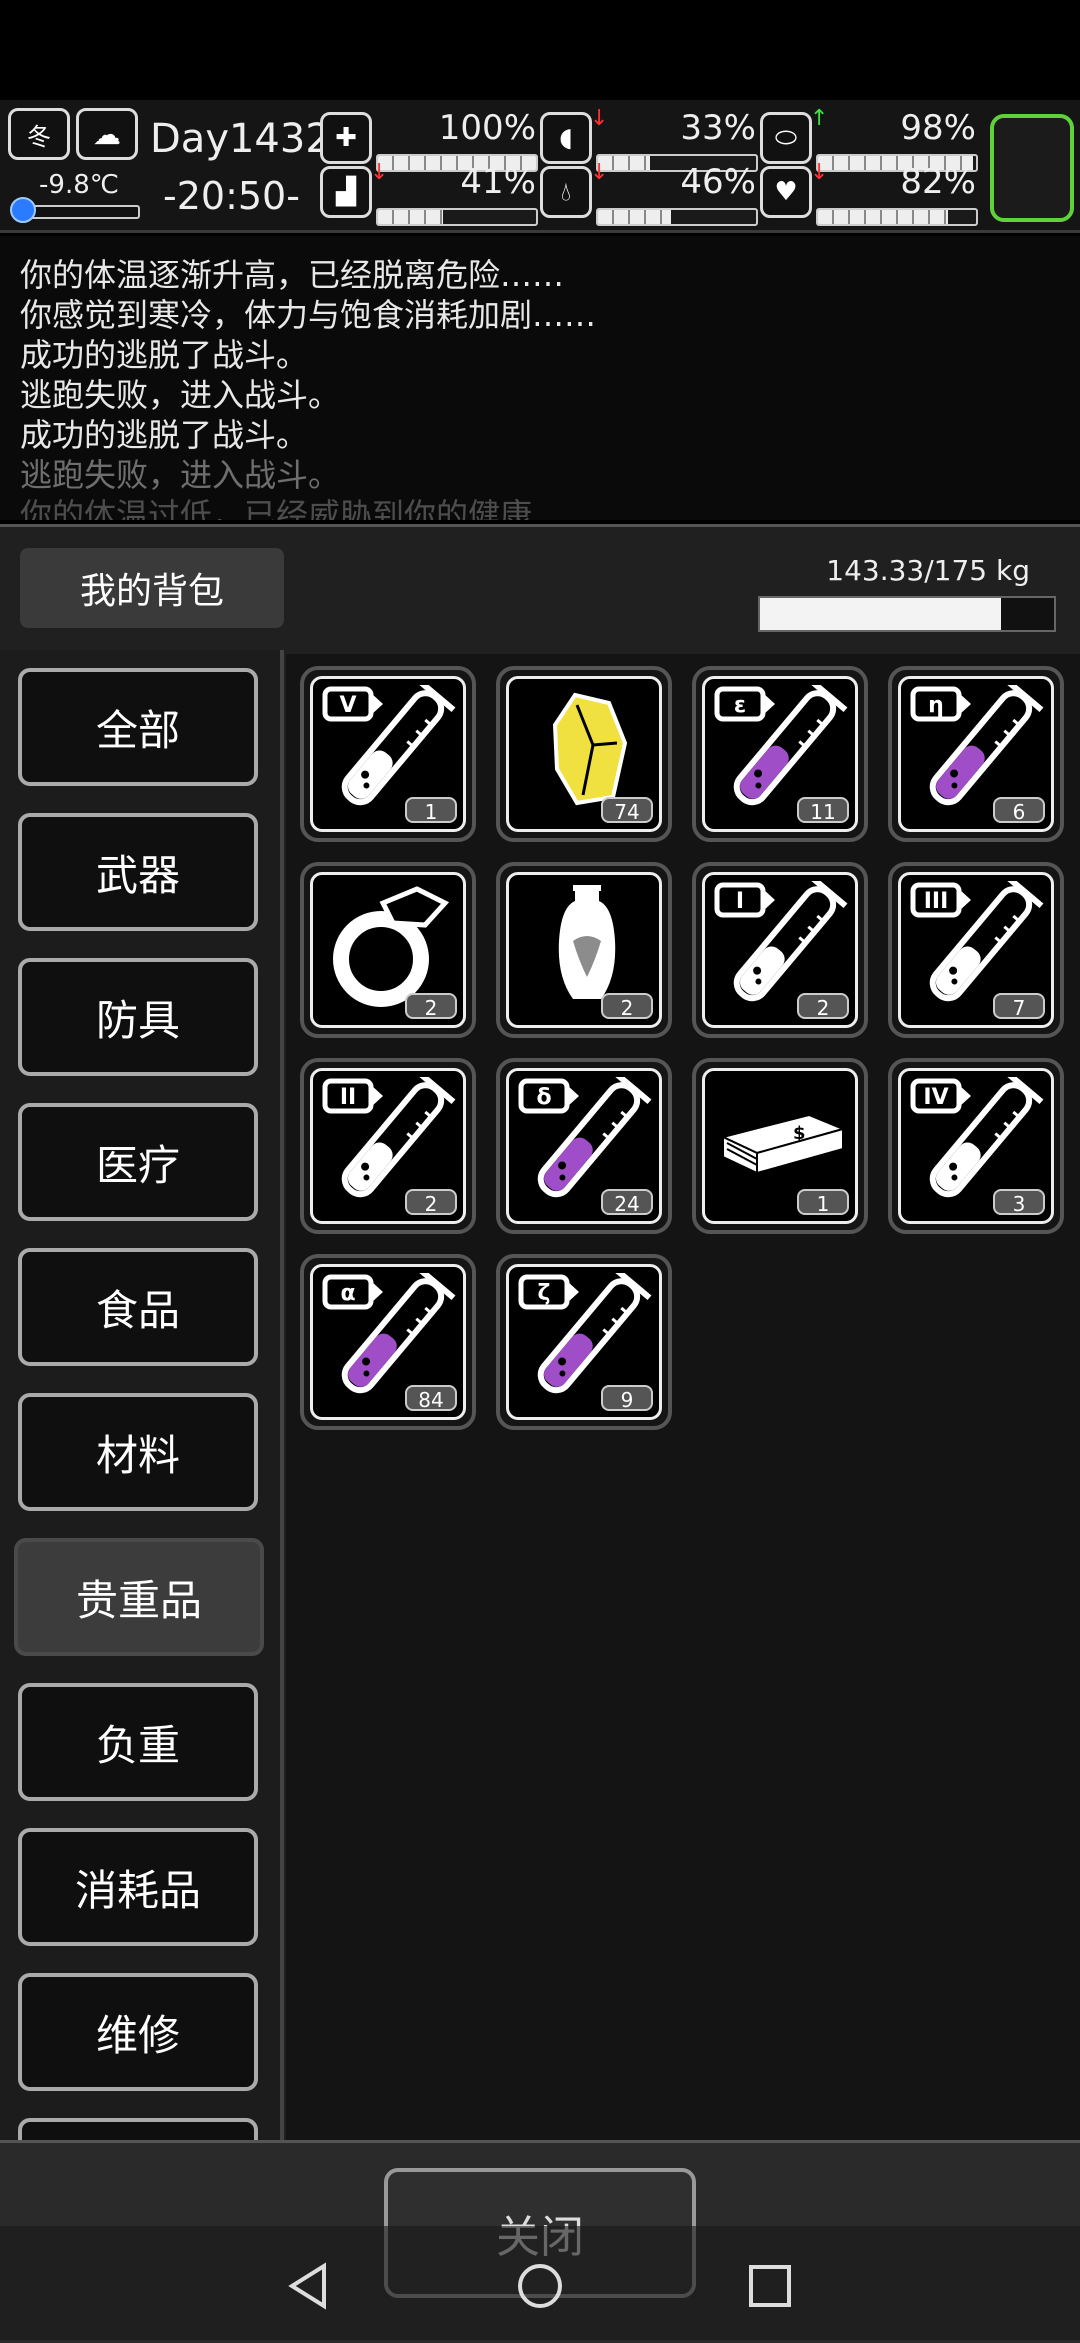 Image resolution: width=1080 pixels, height=2343 pixels. Describe the element at coordinates (487, 128) in the screenshot. I see `health-value: 100%` at that location.